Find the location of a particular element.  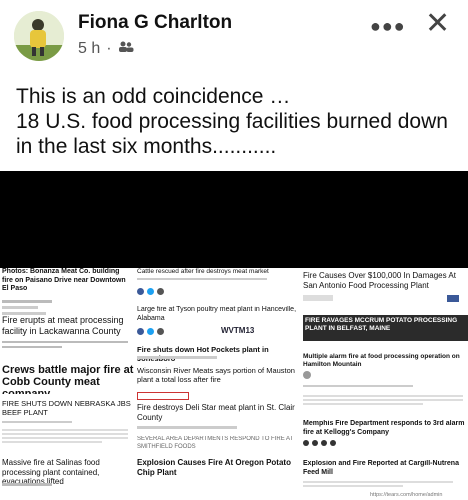

news-card: FIRE SHUTS DOWN NEBRASKA JBS BEEF PLANT is located at coordinates (68, 426).